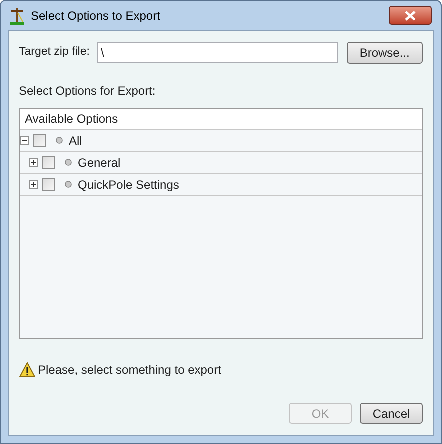 The image size is (442, 444). I want to click on close-icon, so click(410, 15).